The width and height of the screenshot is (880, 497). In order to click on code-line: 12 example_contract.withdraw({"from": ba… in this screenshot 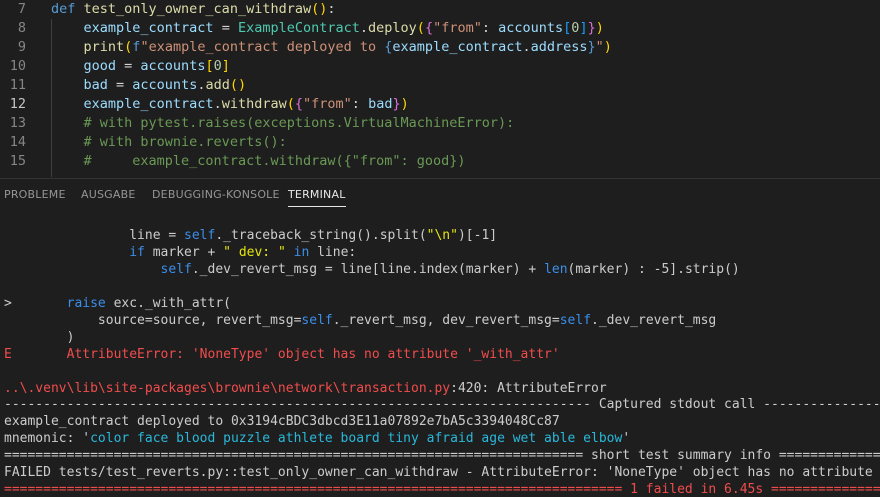, I will do `click(440, 104)`.